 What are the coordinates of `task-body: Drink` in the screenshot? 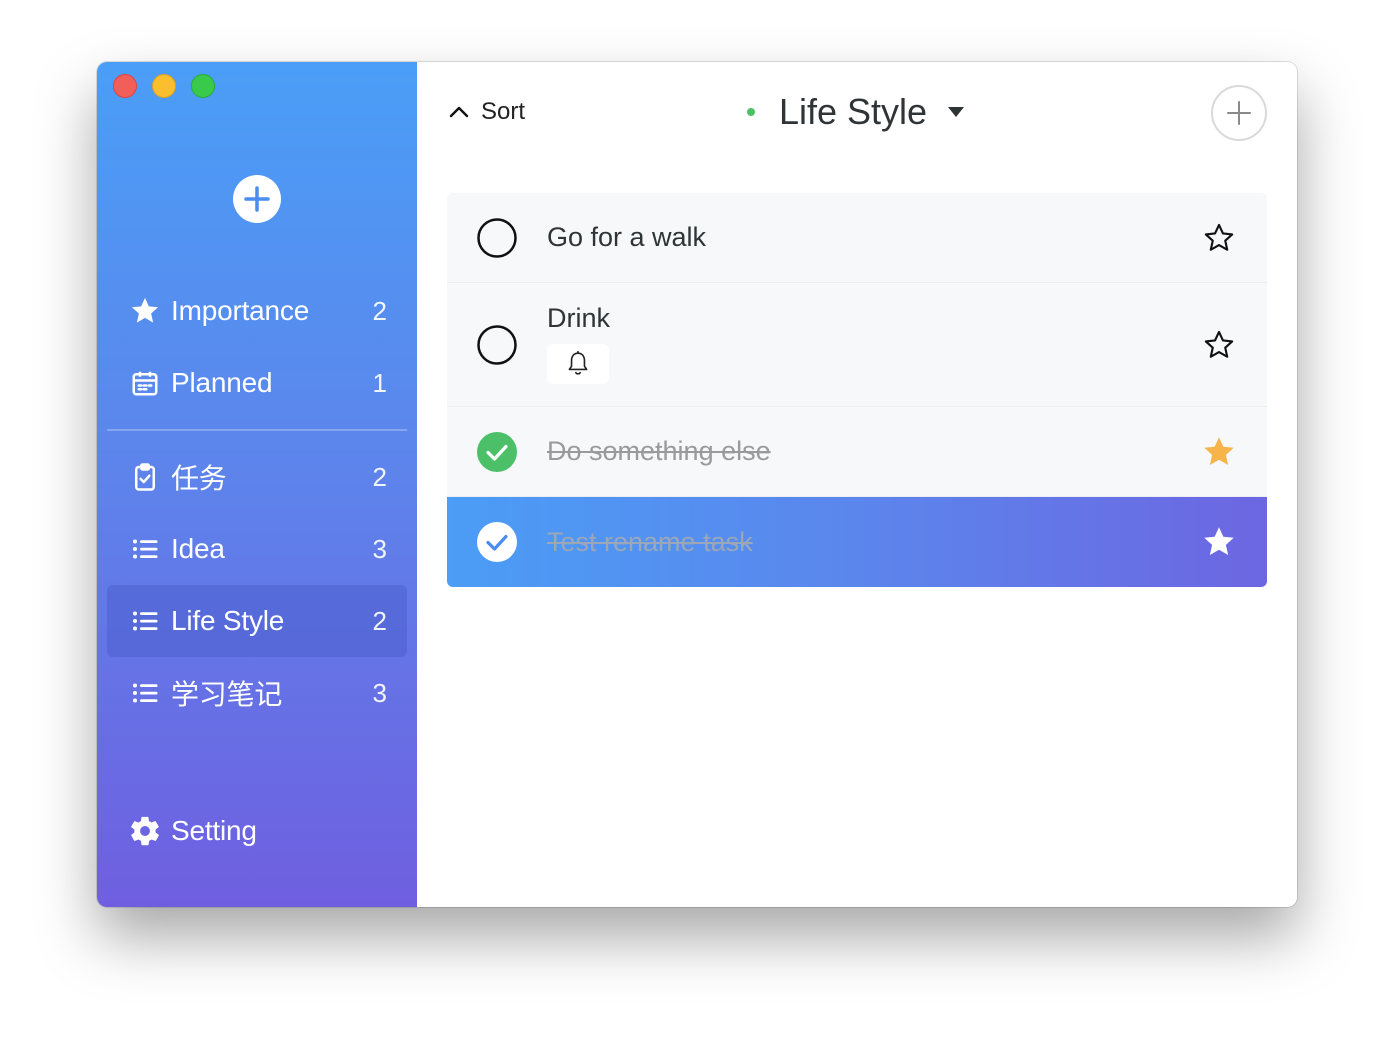 It's located at (578, 343).